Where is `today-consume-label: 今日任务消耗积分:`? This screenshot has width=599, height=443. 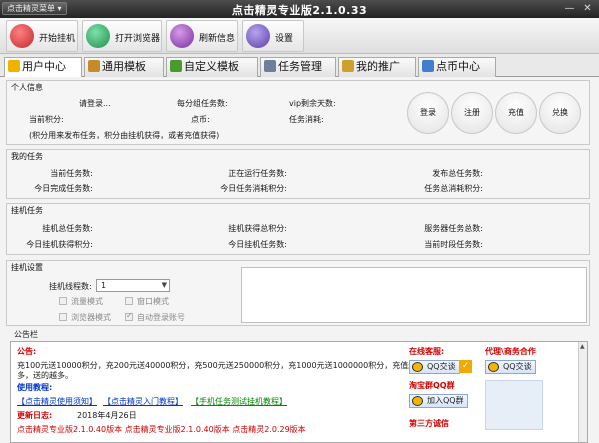
today-consume-label: 今日任务消耗积分: is located at coordinates (253, 188).